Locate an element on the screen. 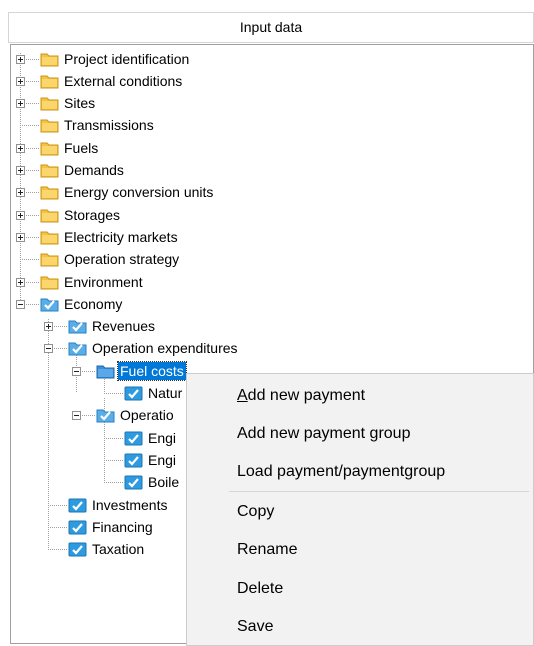 This screenshot has width=534, height=646. tree-node-label: Operation strategy is located at coordinates (121, 259).